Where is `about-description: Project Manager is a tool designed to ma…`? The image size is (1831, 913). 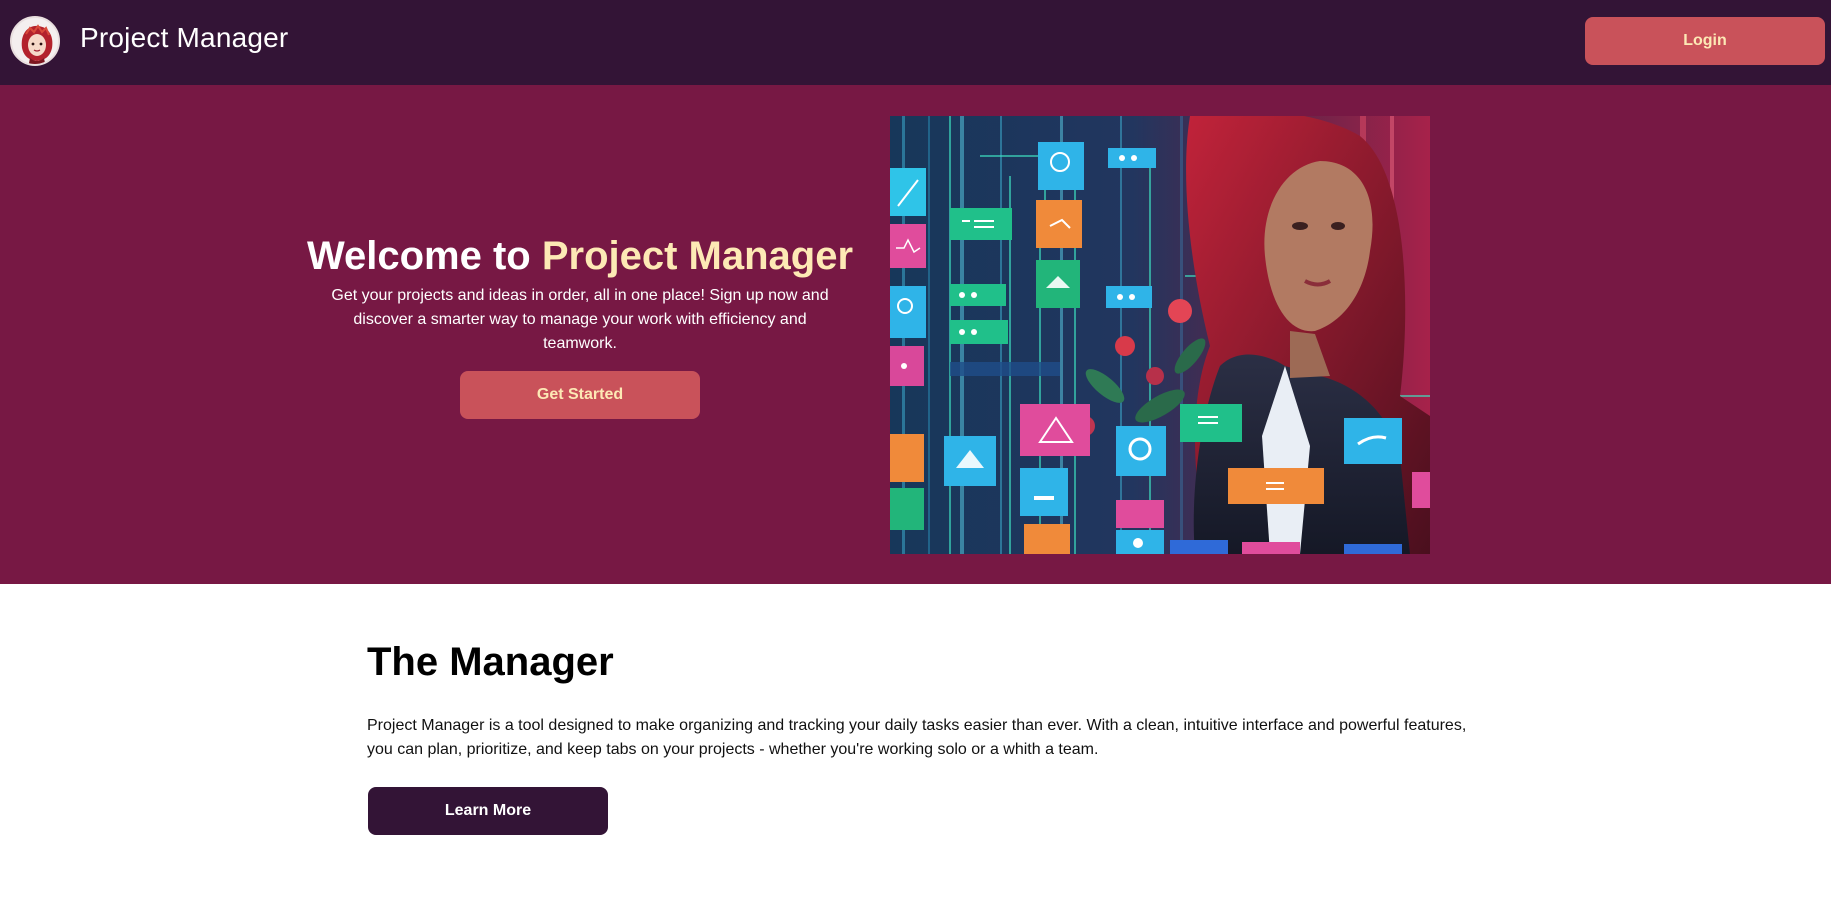 about-description: Project Manager is a tool designed to ma… is located at coordinates (917, 737).